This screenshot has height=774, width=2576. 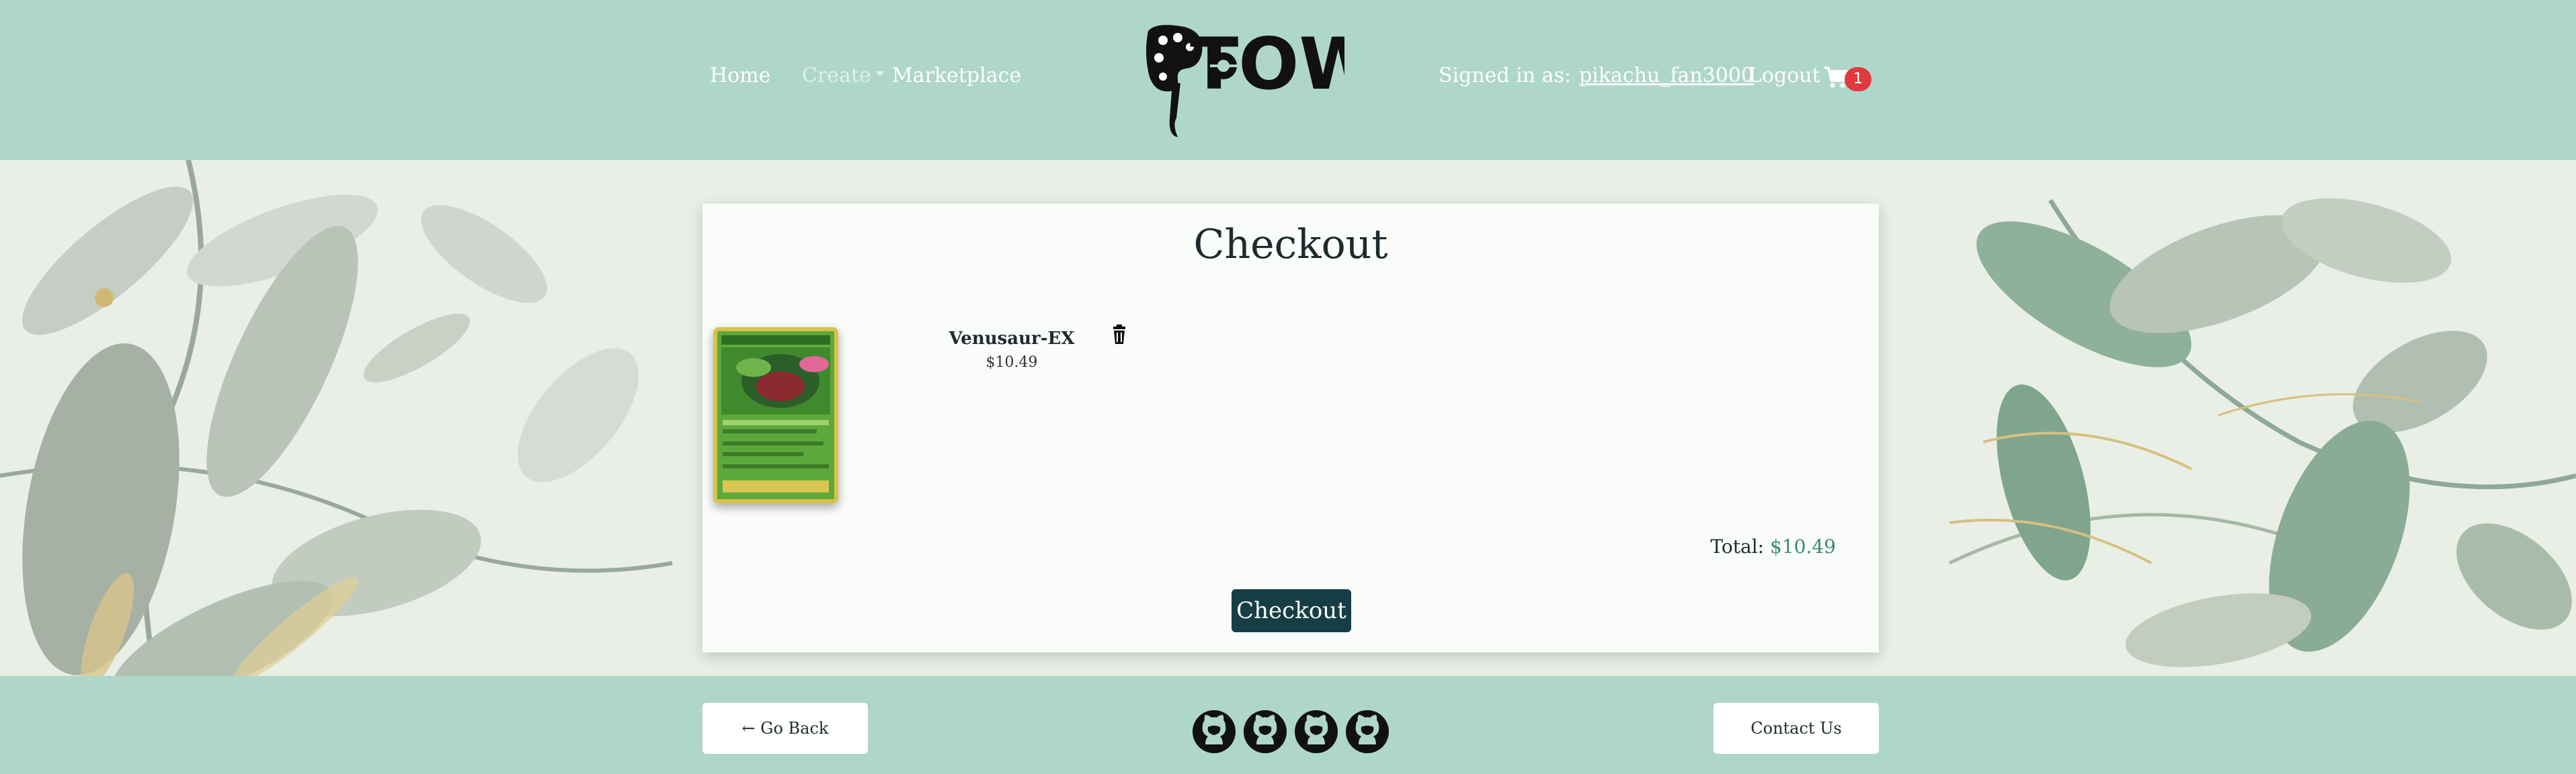 What do you see at coordinates (1666, 75) in the screenshot?
I see `username-link: pikachu_fan3000` at bounding box center [1666, 75].